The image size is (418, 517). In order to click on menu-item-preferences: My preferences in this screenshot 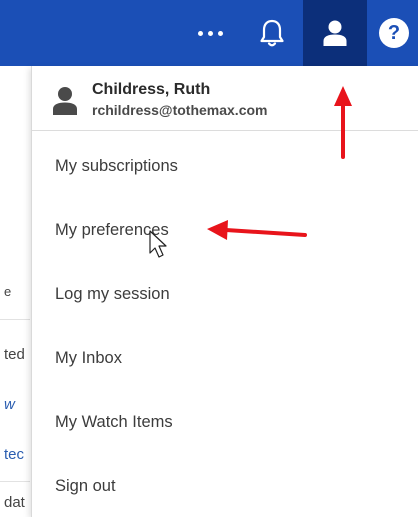, I will do `click(225, 230)`.